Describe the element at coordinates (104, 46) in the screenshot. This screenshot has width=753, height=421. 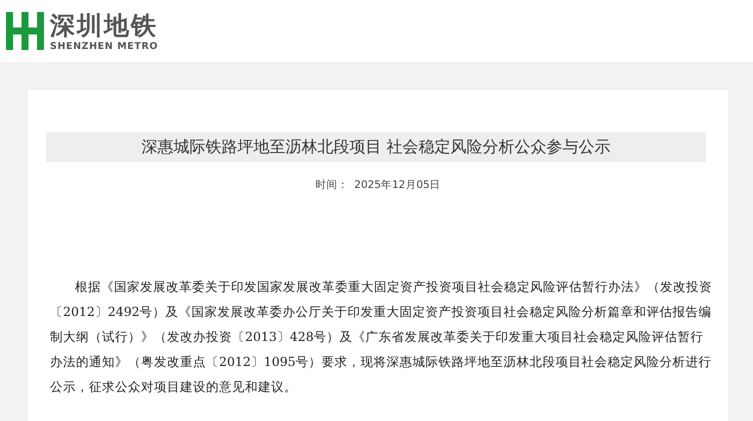
I see `logo-subtitle: SHENZHEN METRO` at that location.